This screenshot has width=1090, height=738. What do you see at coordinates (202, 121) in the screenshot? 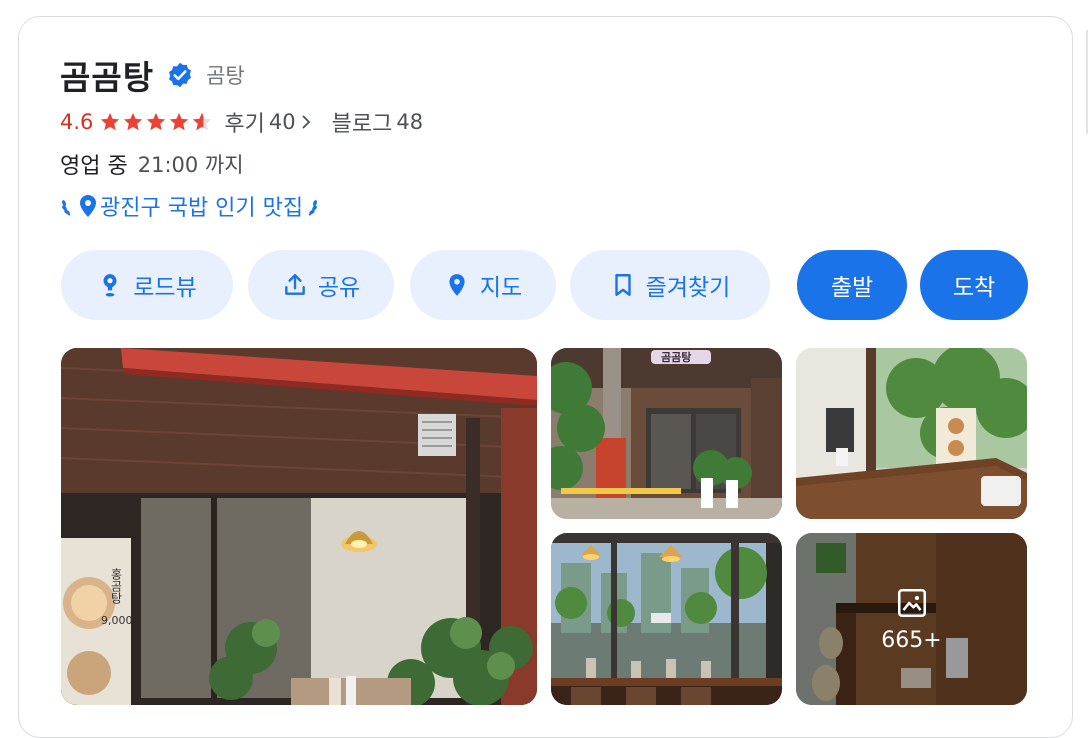
I see `half-star-icon` at bounding box center [202, 121].